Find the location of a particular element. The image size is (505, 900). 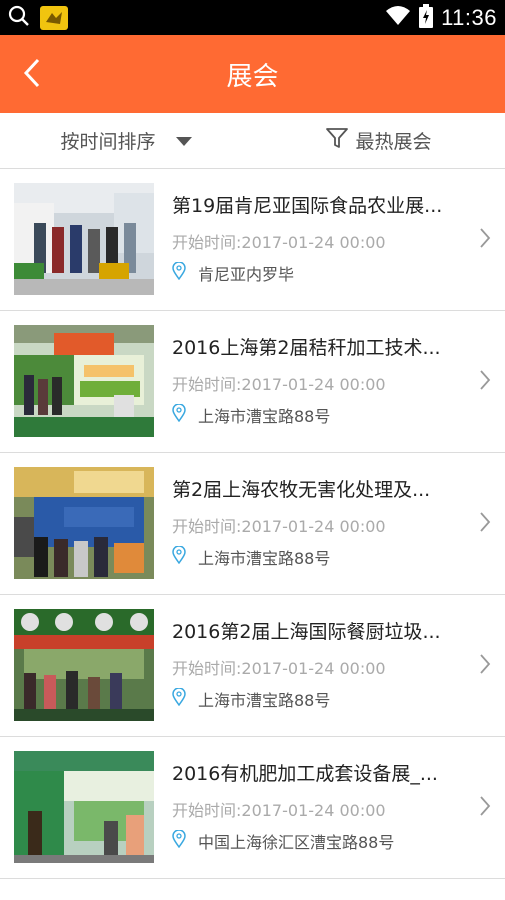

funnel-icon is located at coordinates (337, 140).